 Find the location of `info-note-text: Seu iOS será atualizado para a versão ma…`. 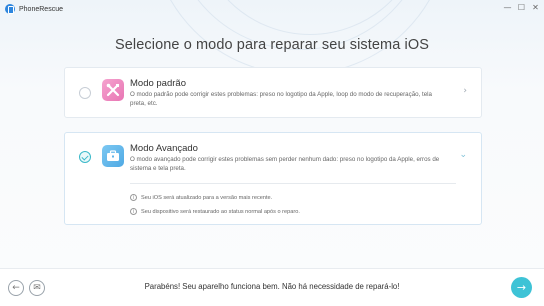

info-note-text: Seu iOS será atualizado para a versão ma… is located at coordinates (207, 197).